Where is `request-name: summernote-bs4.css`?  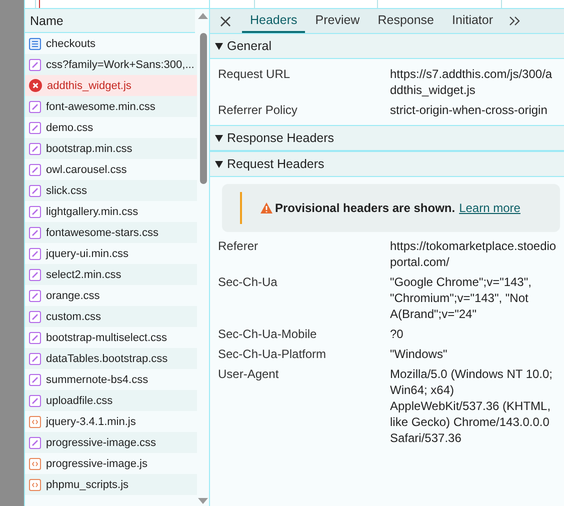 request-name: summernote-bs4.css is located at coordinates (97, 380).